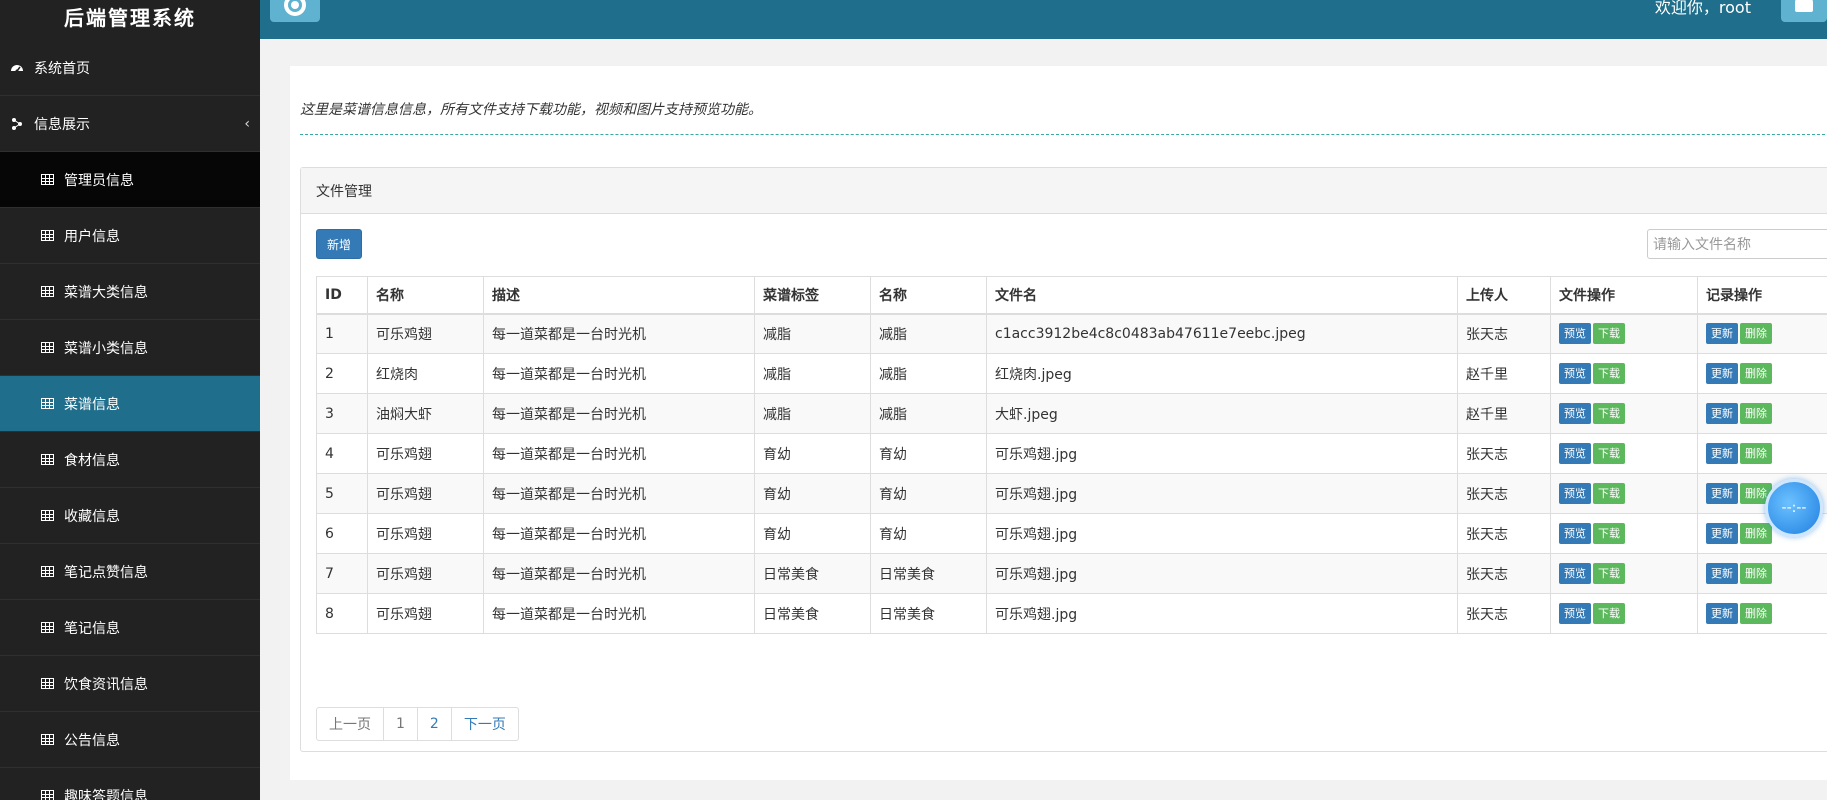 The width and height of the screenshot is (1827, 800). Describe the element at coordinates (130, 292) in the screenshot. I see `sidebar-item-recipe-category: 菜谱大类信息` at that location.